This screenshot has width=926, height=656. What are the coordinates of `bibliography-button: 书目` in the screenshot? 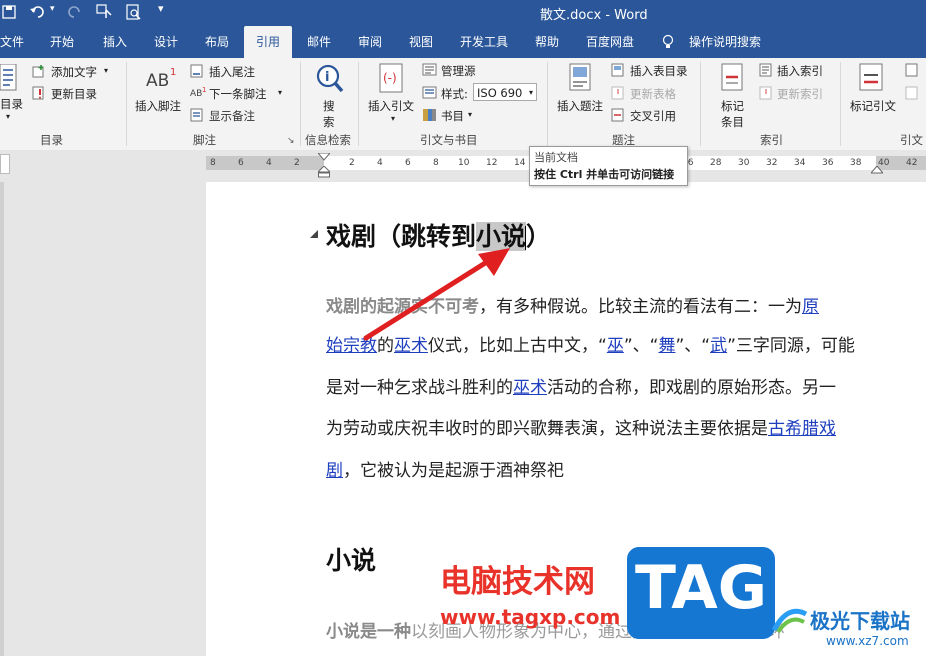 It's located at (452, 116).